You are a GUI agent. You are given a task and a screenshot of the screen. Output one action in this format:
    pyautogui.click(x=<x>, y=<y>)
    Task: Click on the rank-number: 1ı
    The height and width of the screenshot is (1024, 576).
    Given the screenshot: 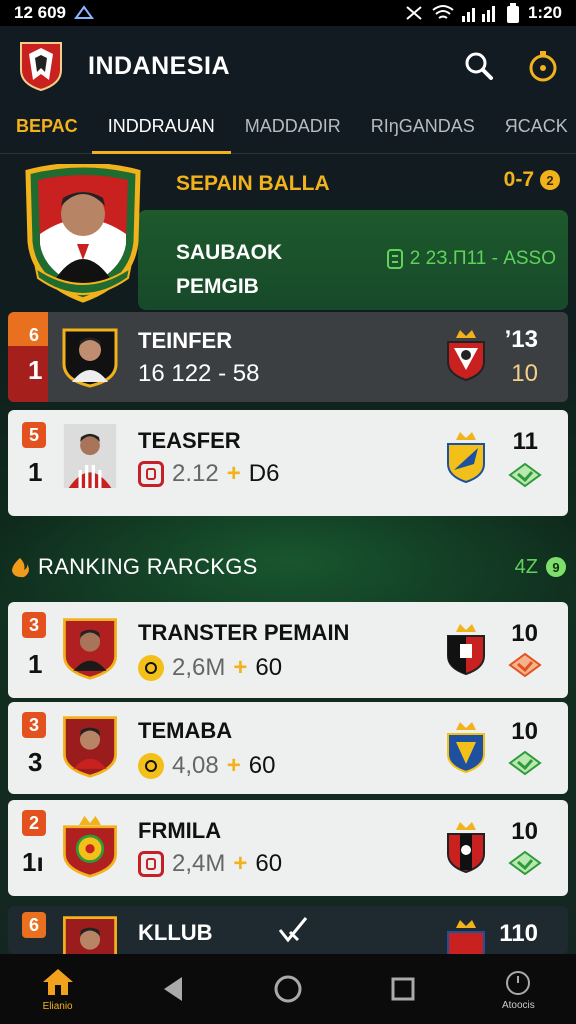 What is the action you would take?
    pyautogui.click(x=33, y=862)
    